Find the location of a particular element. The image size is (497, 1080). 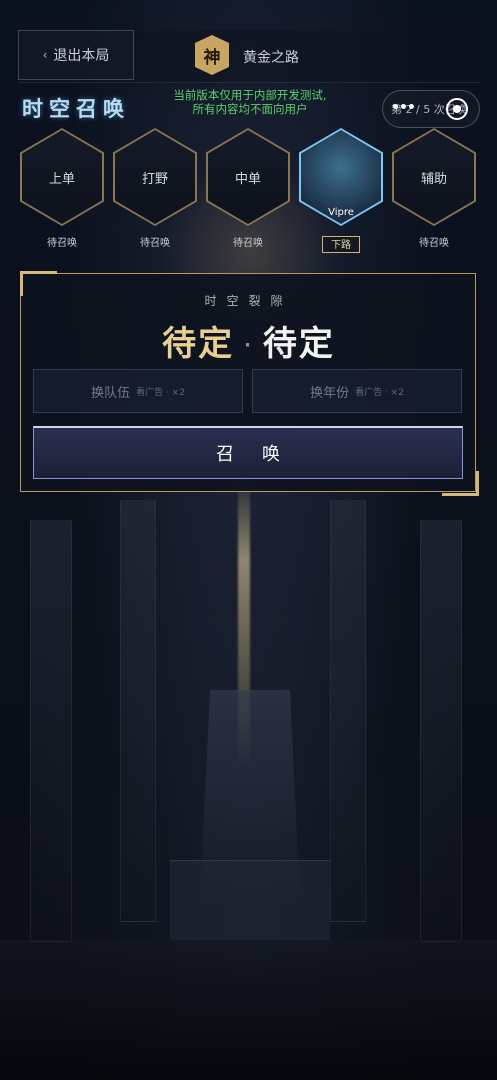

slot-support: 辅助 is located at coordinates (434, 177).